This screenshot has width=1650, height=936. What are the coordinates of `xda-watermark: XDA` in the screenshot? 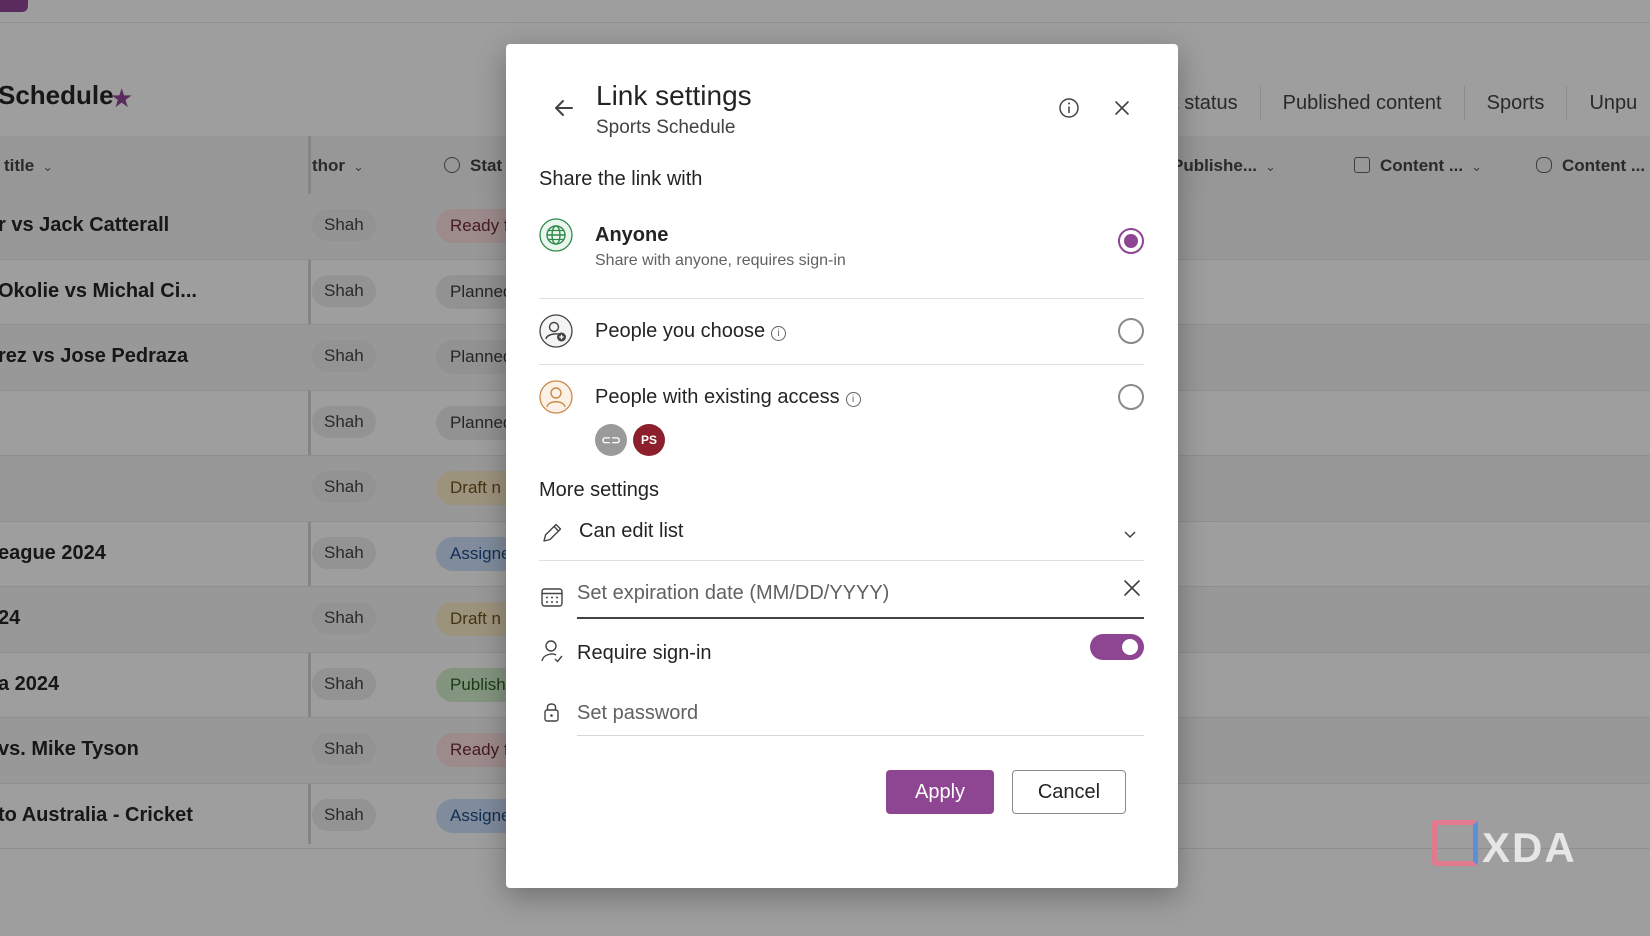 It's located at (1504, 846).